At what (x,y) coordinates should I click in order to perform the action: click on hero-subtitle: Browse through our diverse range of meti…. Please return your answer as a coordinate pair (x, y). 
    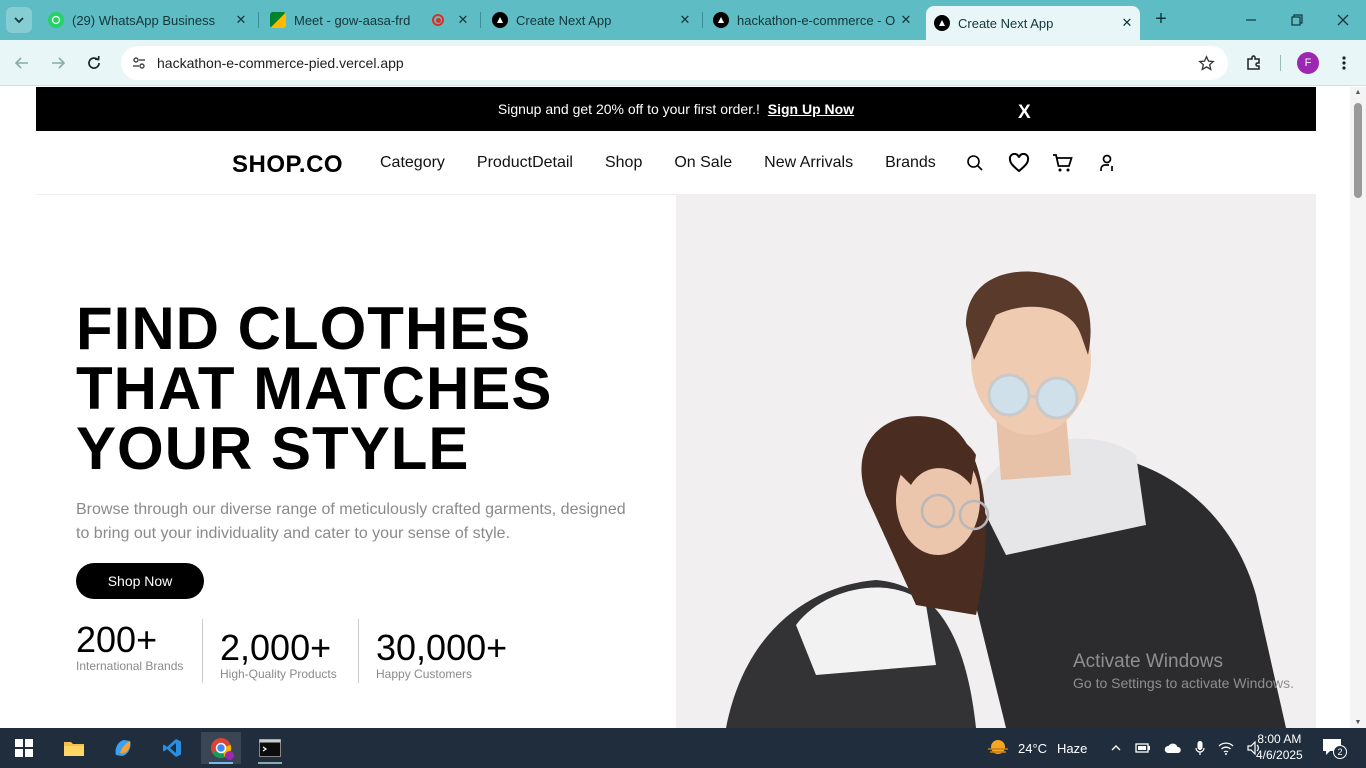
    Looking at the image, I should click on (351, 521).